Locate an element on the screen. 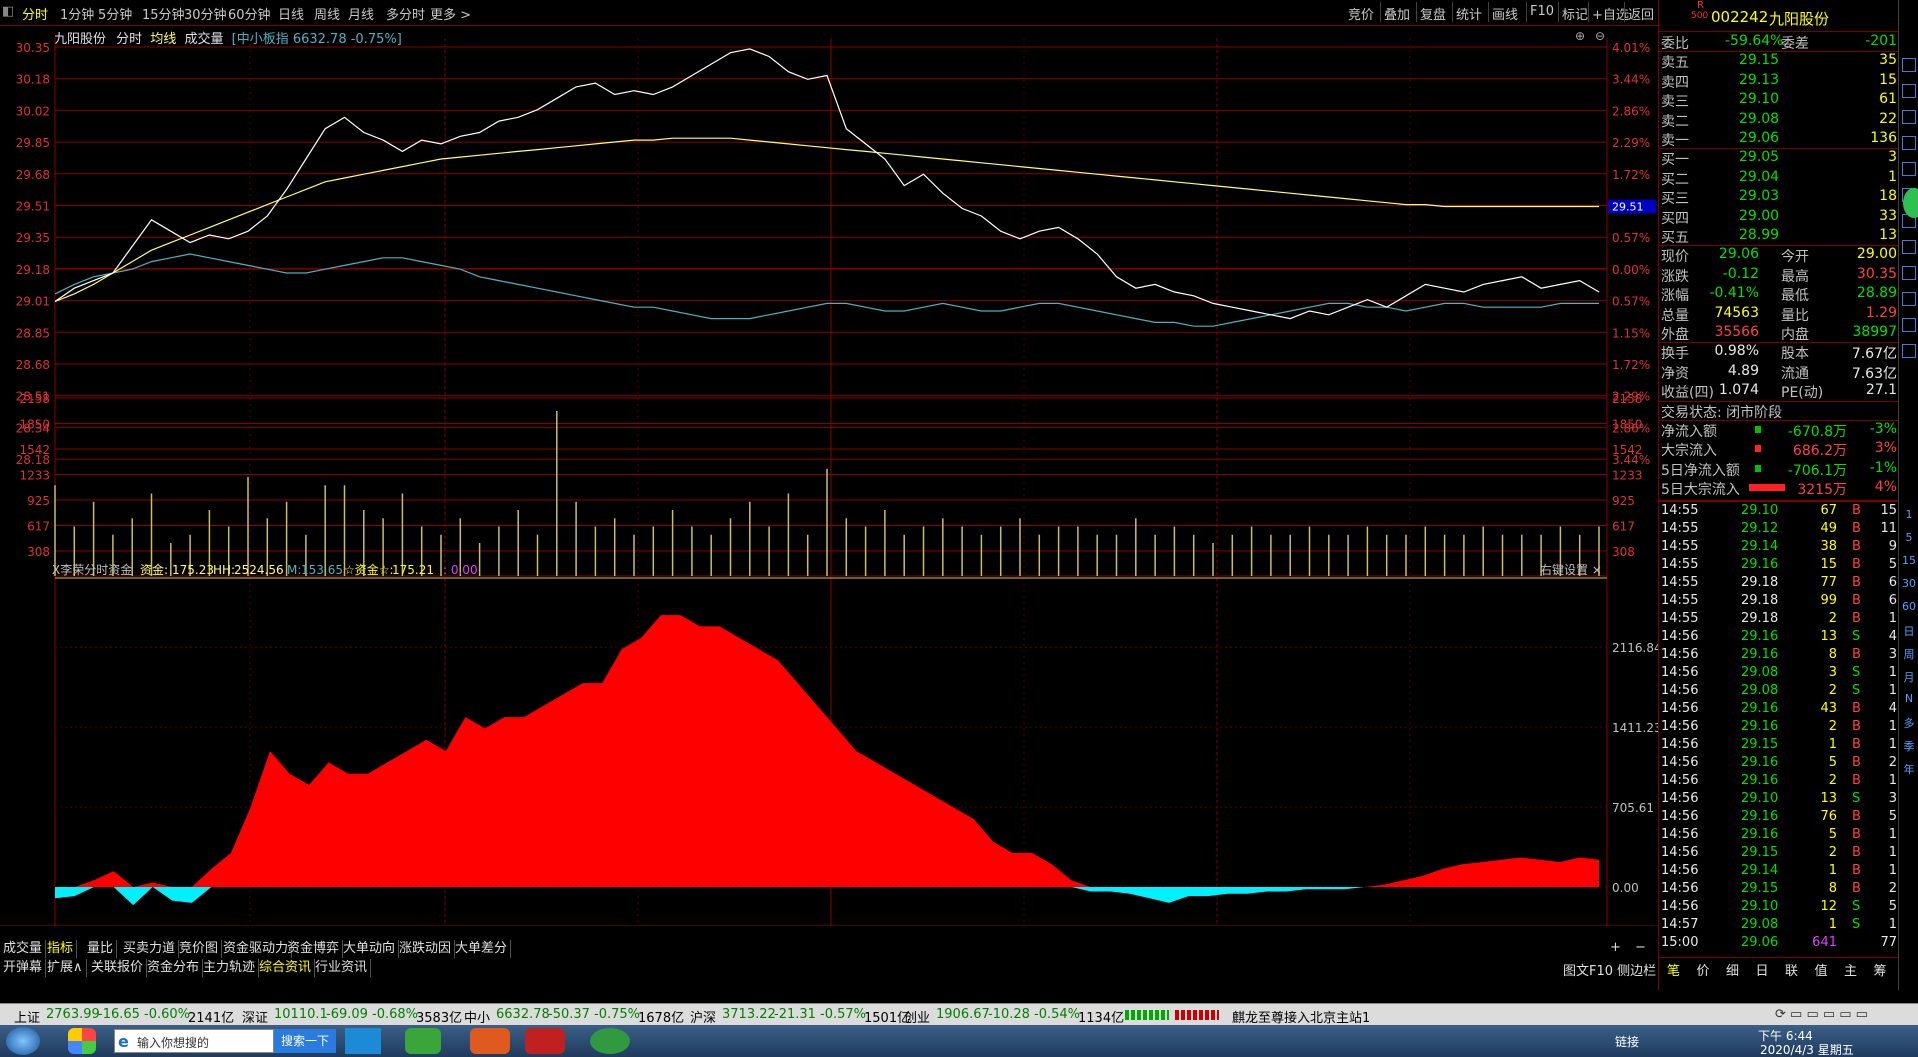 This screenshot has height=1057, width=1918. indicator-tab: 成交量 is located at coordinates (23, 949).